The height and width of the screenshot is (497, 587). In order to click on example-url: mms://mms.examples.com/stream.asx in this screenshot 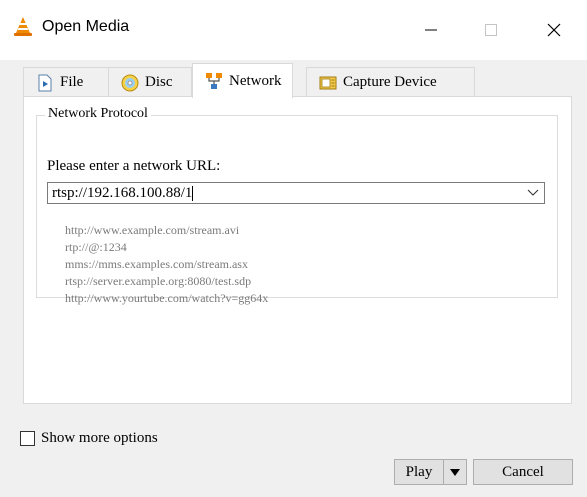, I will do `click(156, 264)`.